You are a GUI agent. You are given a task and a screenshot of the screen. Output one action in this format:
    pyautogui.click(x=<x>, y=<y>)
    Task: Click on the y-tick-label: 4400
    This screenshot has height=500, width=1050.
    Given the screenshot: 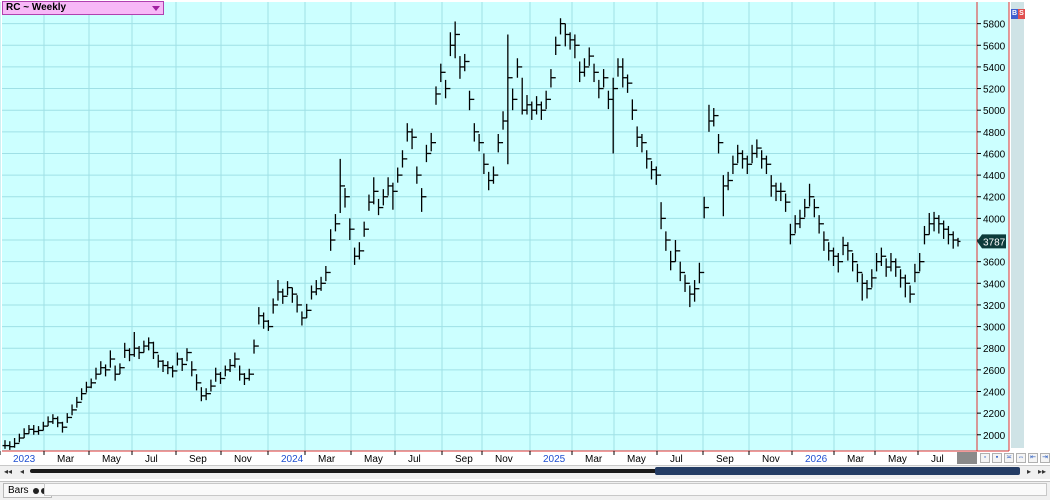 What is the action you would take?
    pyautogui.click(x=994, y=176)
    